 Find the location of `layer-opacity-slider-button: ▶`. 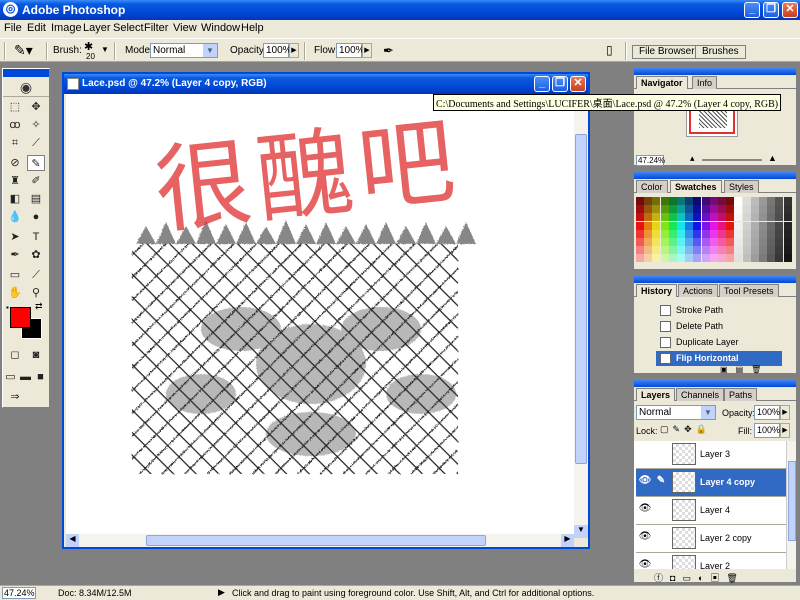

layer-opacity-slider-button: ▶ is located at coordinates (785, 412).